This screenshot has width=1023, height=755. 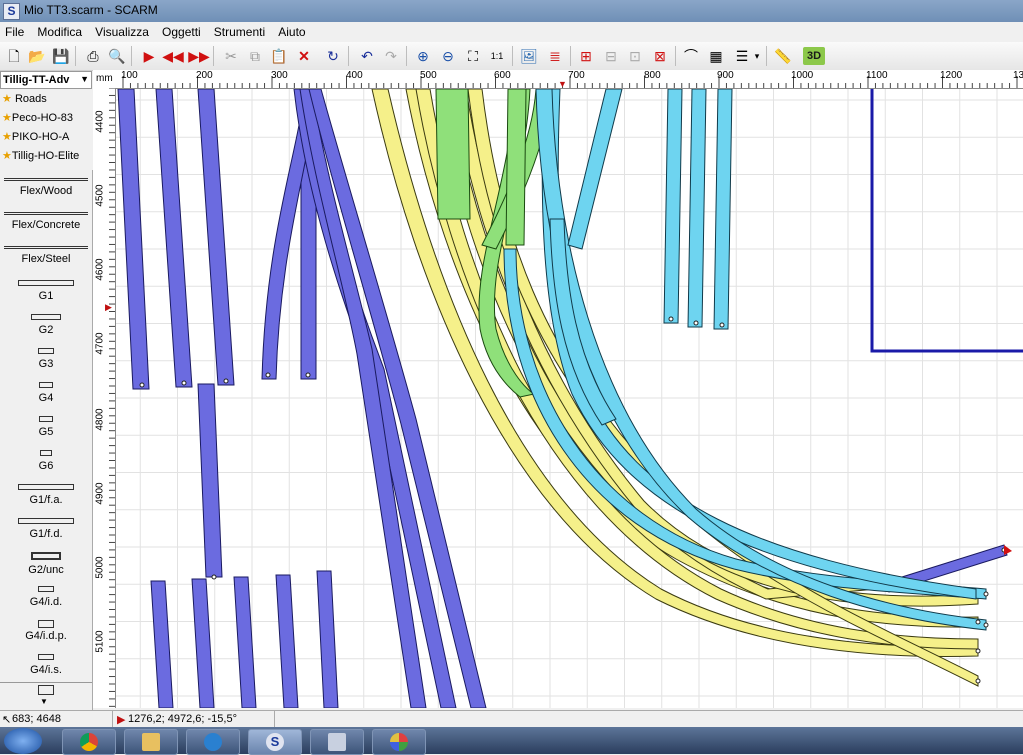 What do you see at coordinates (151, 742) in the screenshot?
I see `taskbar-explorer` at bounding box center [151, 742].